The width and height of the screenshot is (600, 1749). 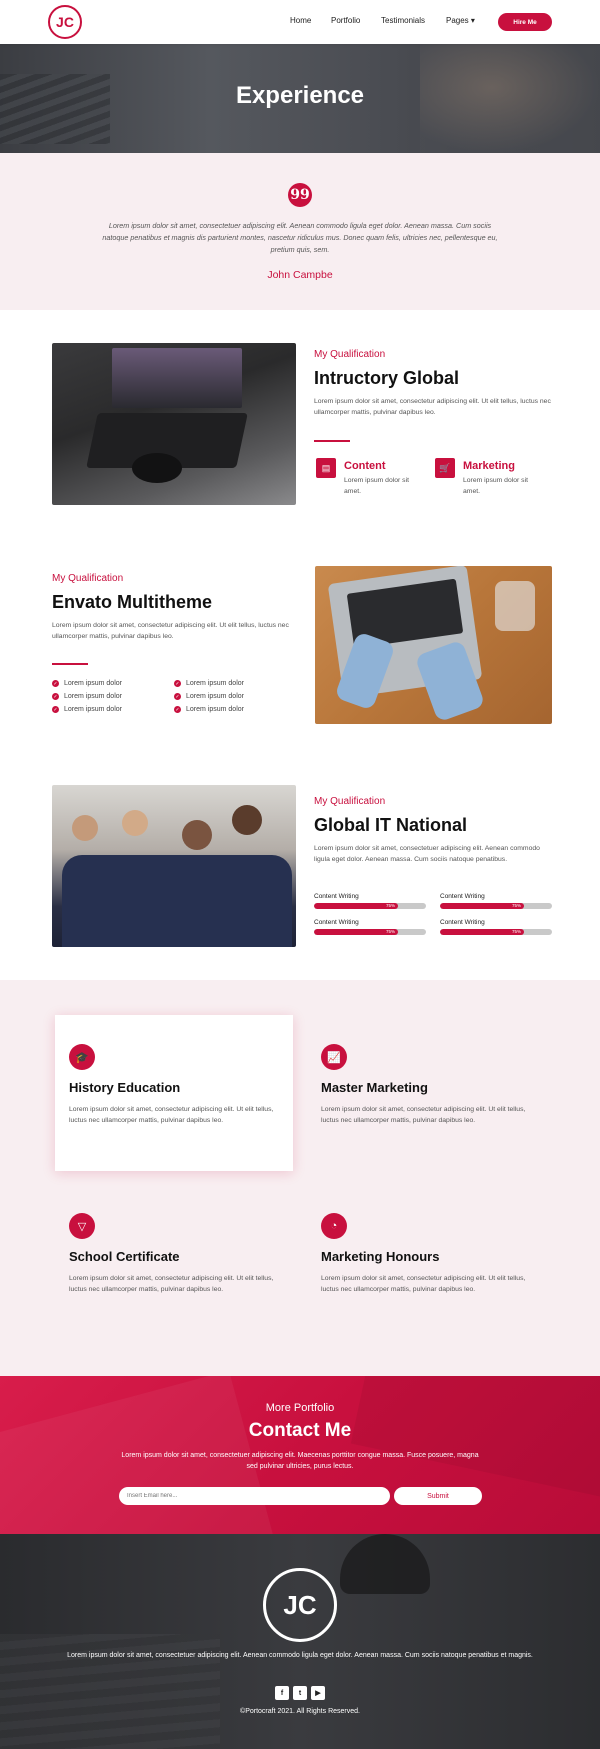 I want to click on pie-chart-icon: ◔, so click(x=334, y=1226).